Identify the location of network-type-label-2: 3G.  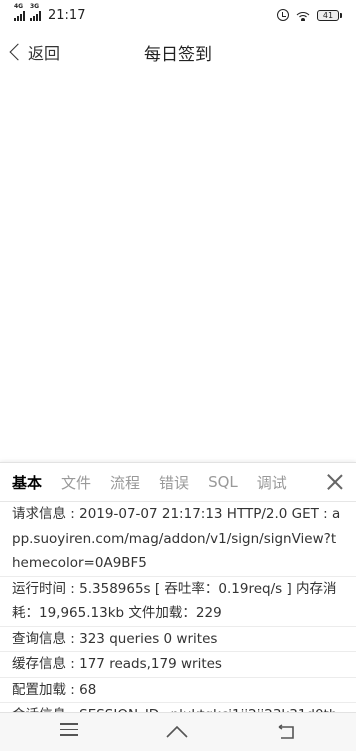
(35, 6).